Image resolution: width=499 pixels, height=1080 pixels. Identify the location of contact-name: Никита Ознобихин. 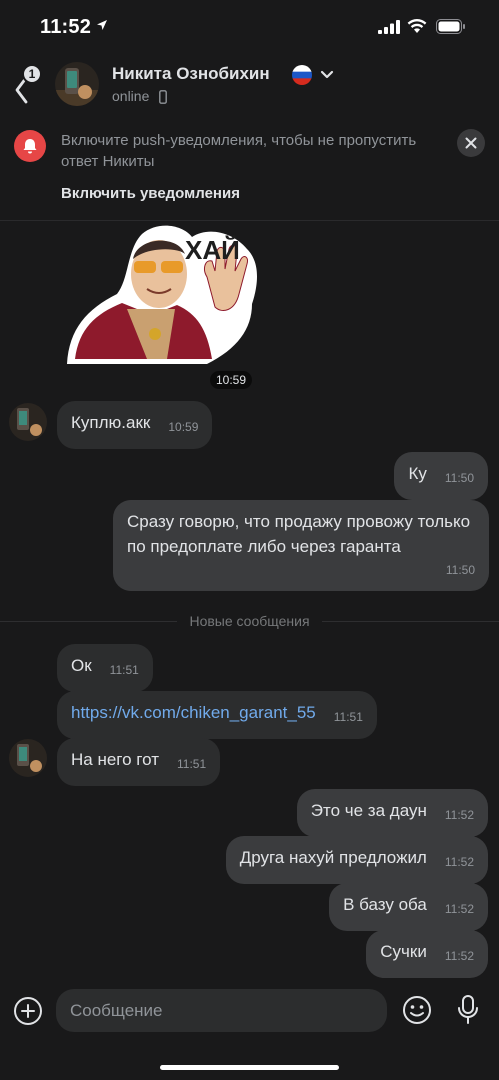
(191, 74).